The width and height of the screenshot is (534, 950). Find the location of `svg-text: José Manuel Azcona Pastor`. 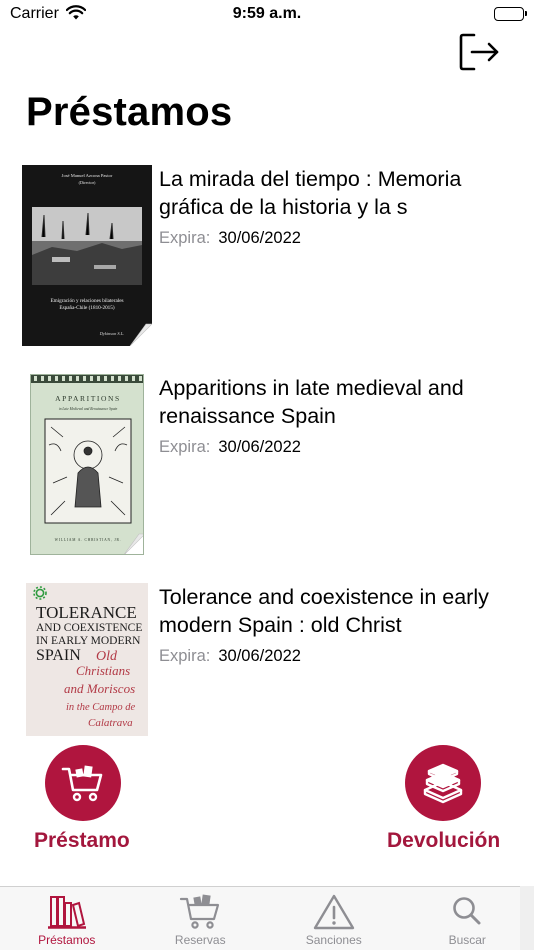

svg-text: José Manuel Azcona Pastor is located at coordinates (87, 175).